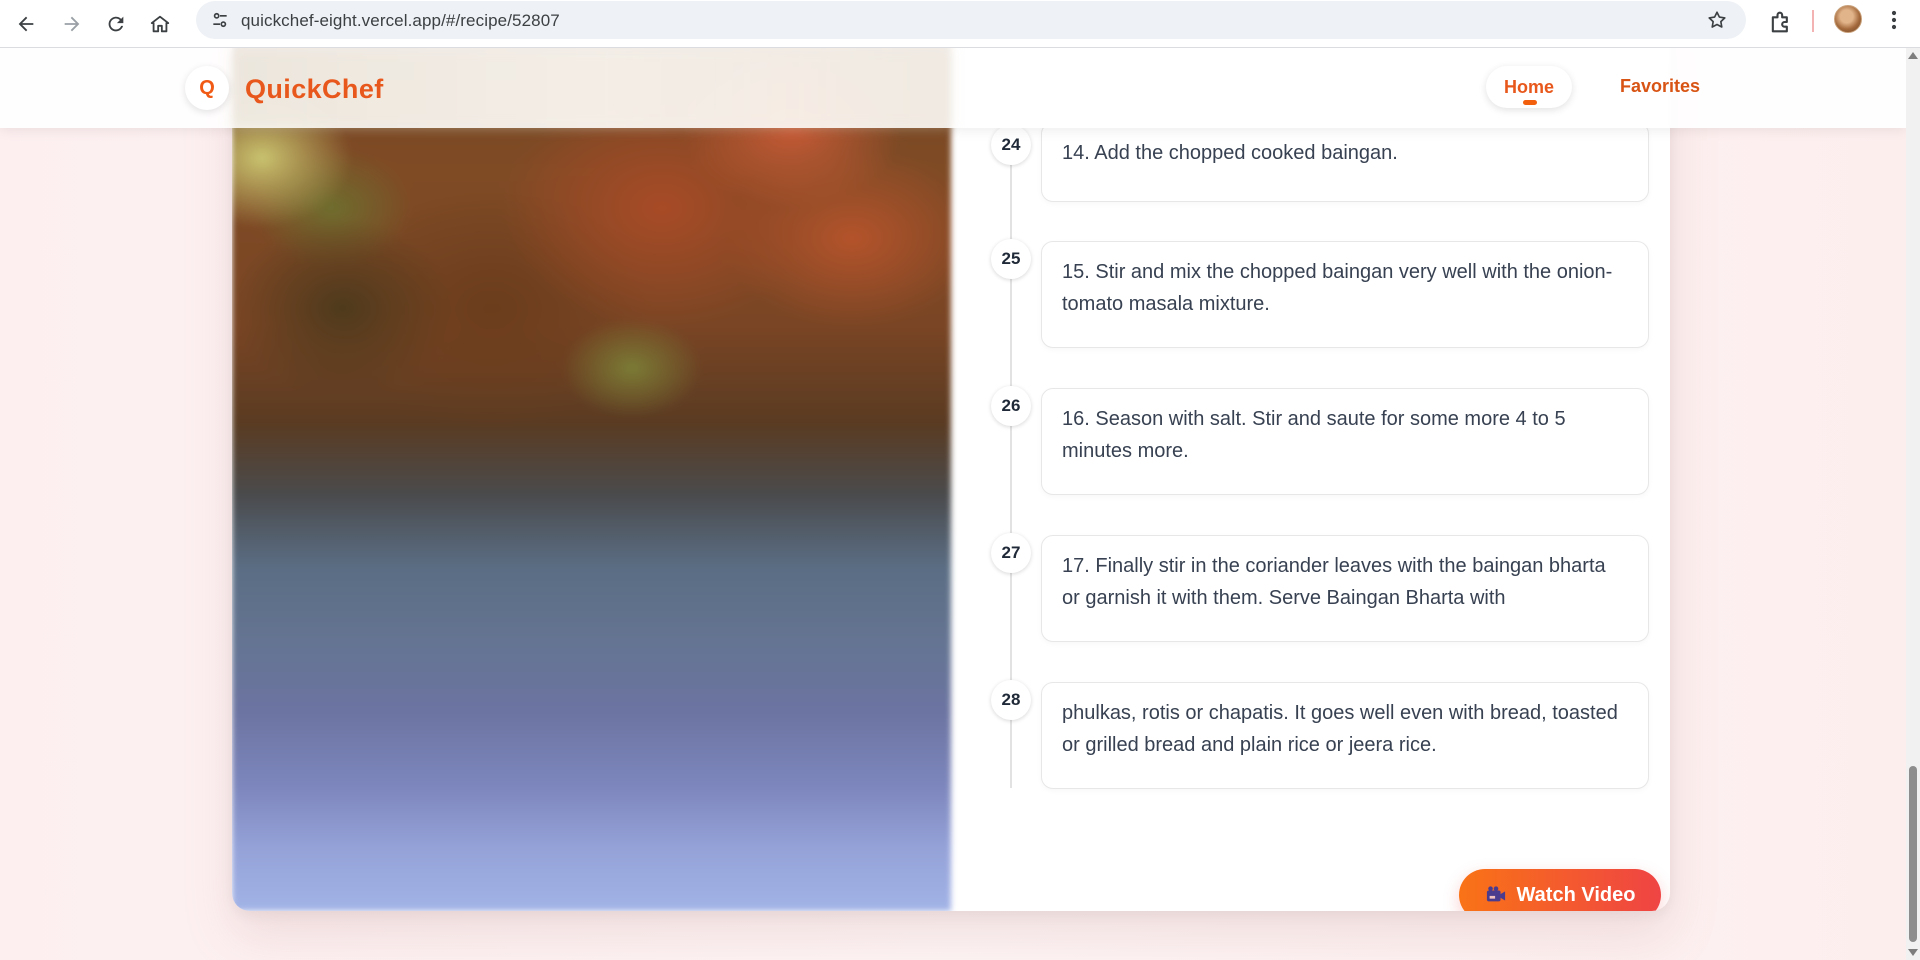 This screenshot has height=960, width=1920. I want to click on site-header: Q QuickChef Home Favorites, so click(953, 88).